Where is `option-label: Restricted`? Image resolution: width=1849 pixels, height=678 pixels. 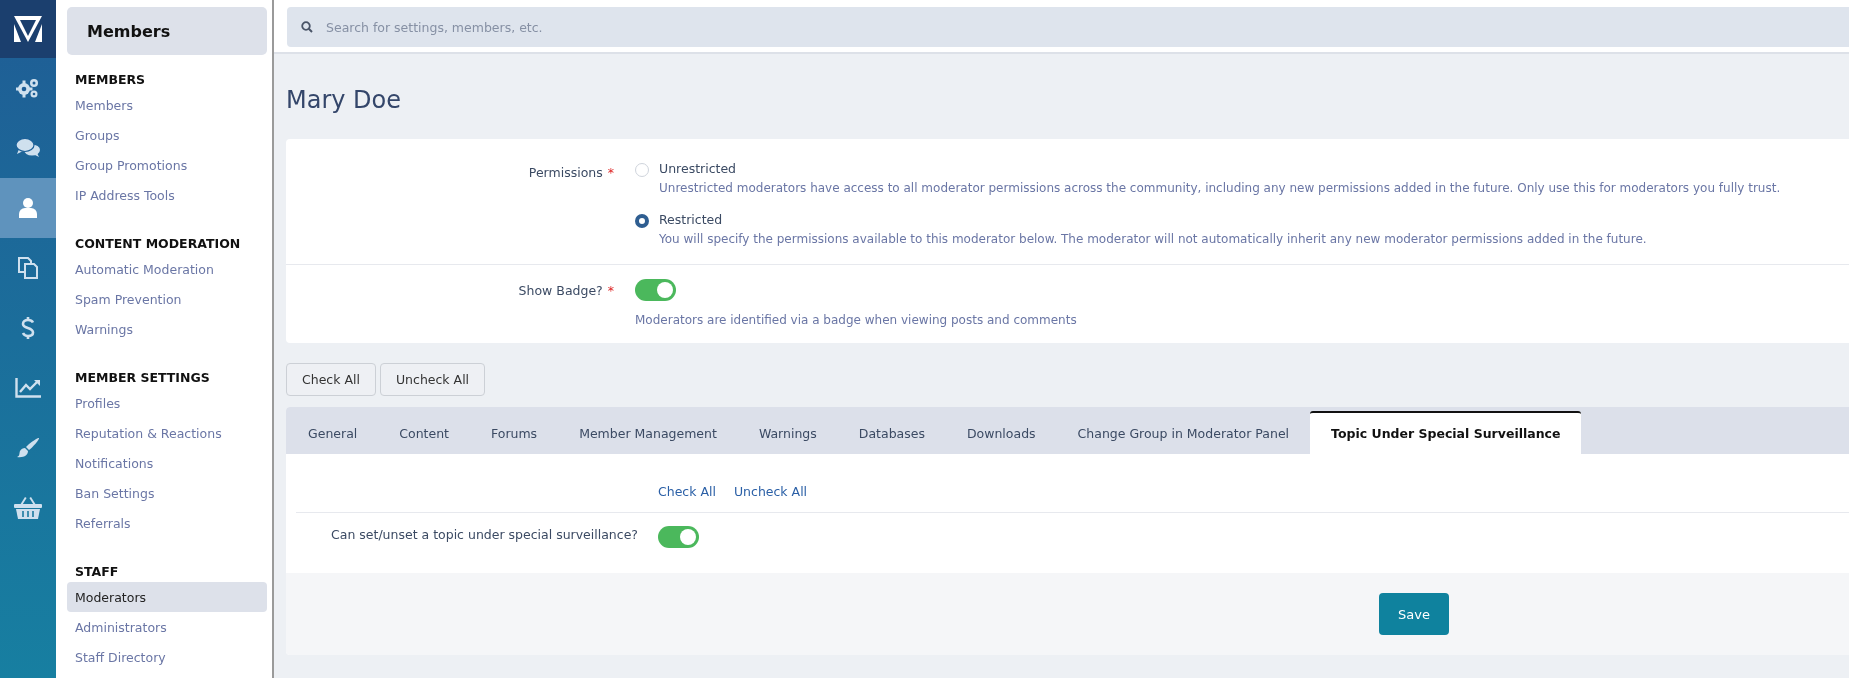
option-label: Restricted is located at coordinates (691, 219).